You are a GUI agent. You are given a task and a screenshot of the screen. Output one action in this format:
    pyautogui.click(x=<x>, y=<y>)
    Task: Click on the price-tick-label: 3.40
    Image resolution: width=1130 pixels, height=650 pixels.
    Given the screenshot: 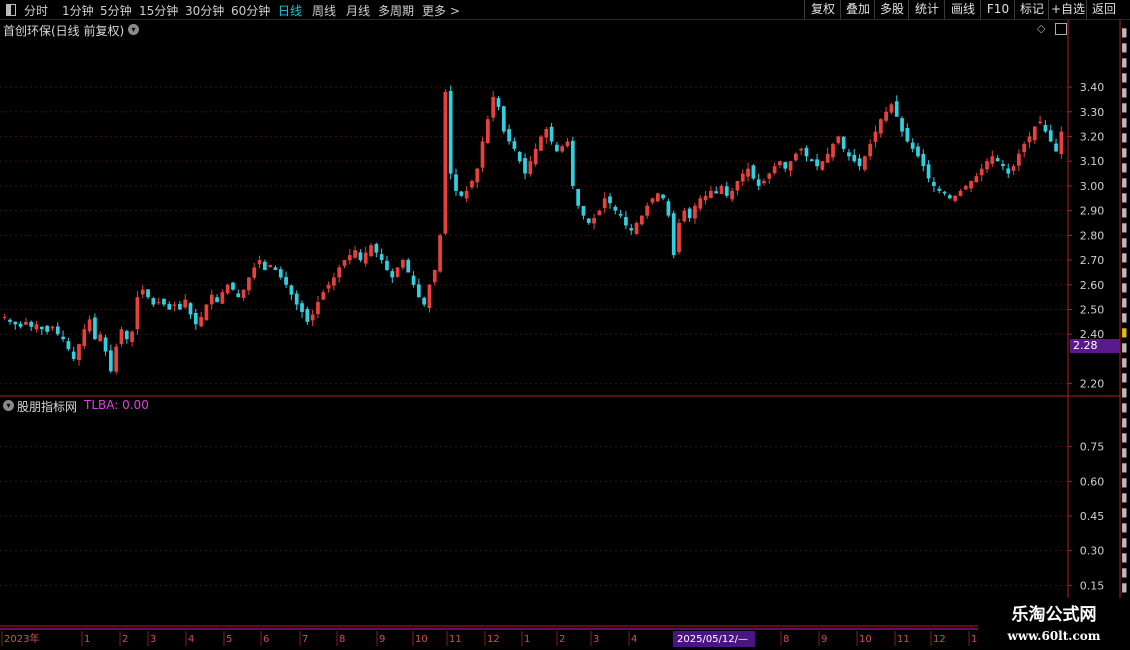 What is the action you would take?
    pyautogui.click(x=1092, y=87)
    